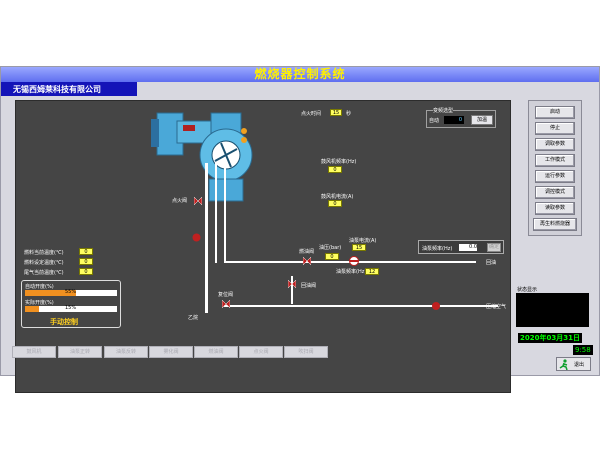 This screenshot has height=450, width=600. I want to click on actual-valve-value: 15%, so click(71, 308).